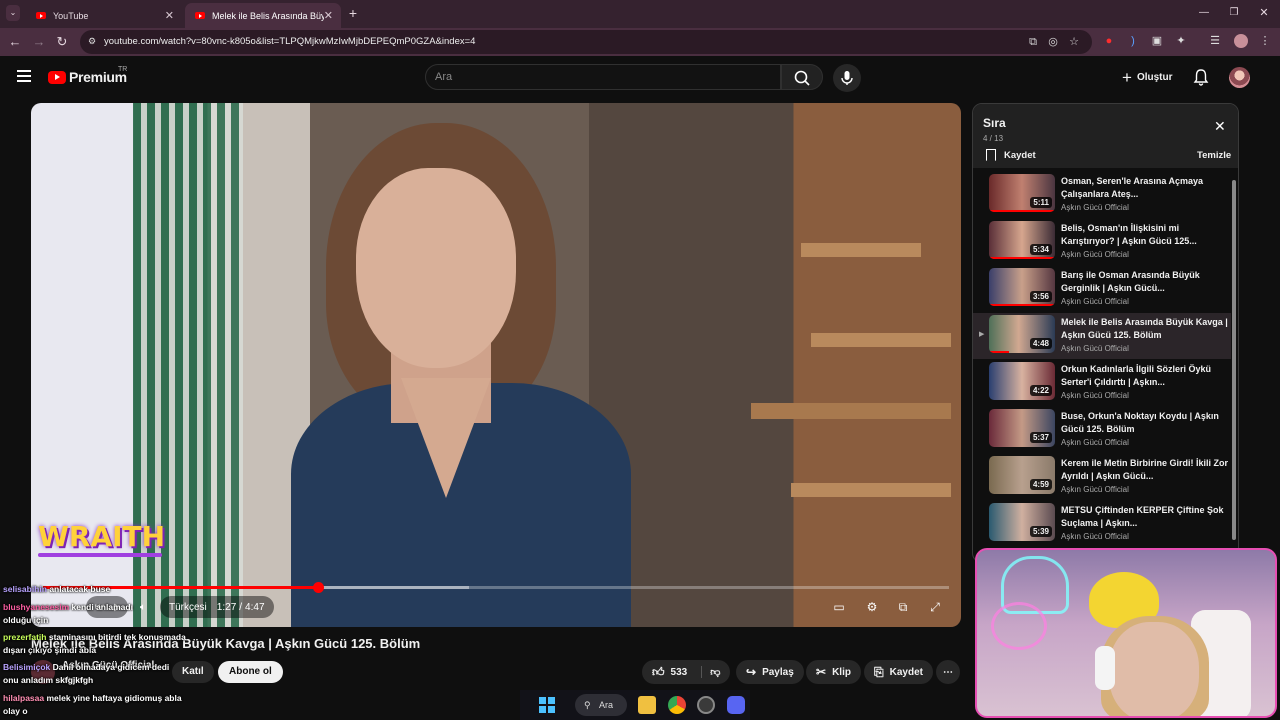 Image resolution: width=1280 pixels, height=720 pixels. I want to click on close-queue-icon: ✕, so click(1220, 126).